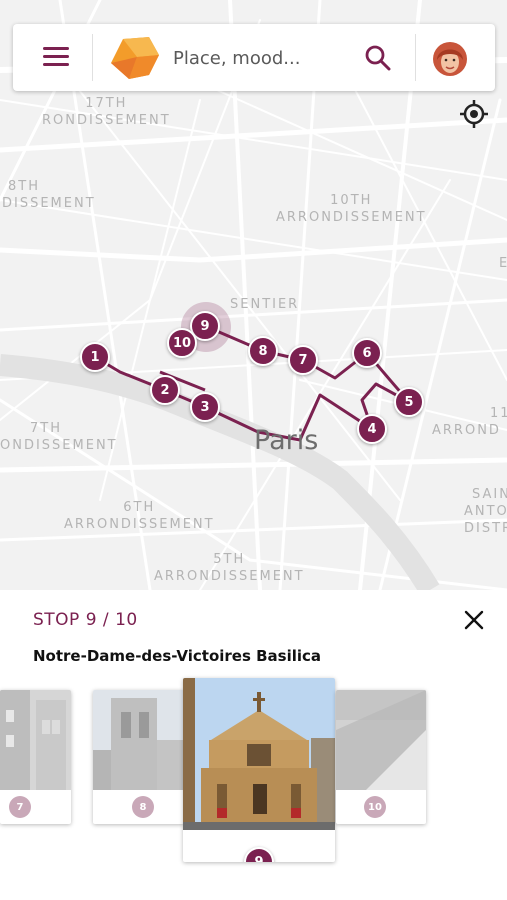 The height and width of the screenshot is (900, 507). What do you see at coordinates (265, 58) in the screenshot?
I see `search-input` at bounding box center [265, 58].